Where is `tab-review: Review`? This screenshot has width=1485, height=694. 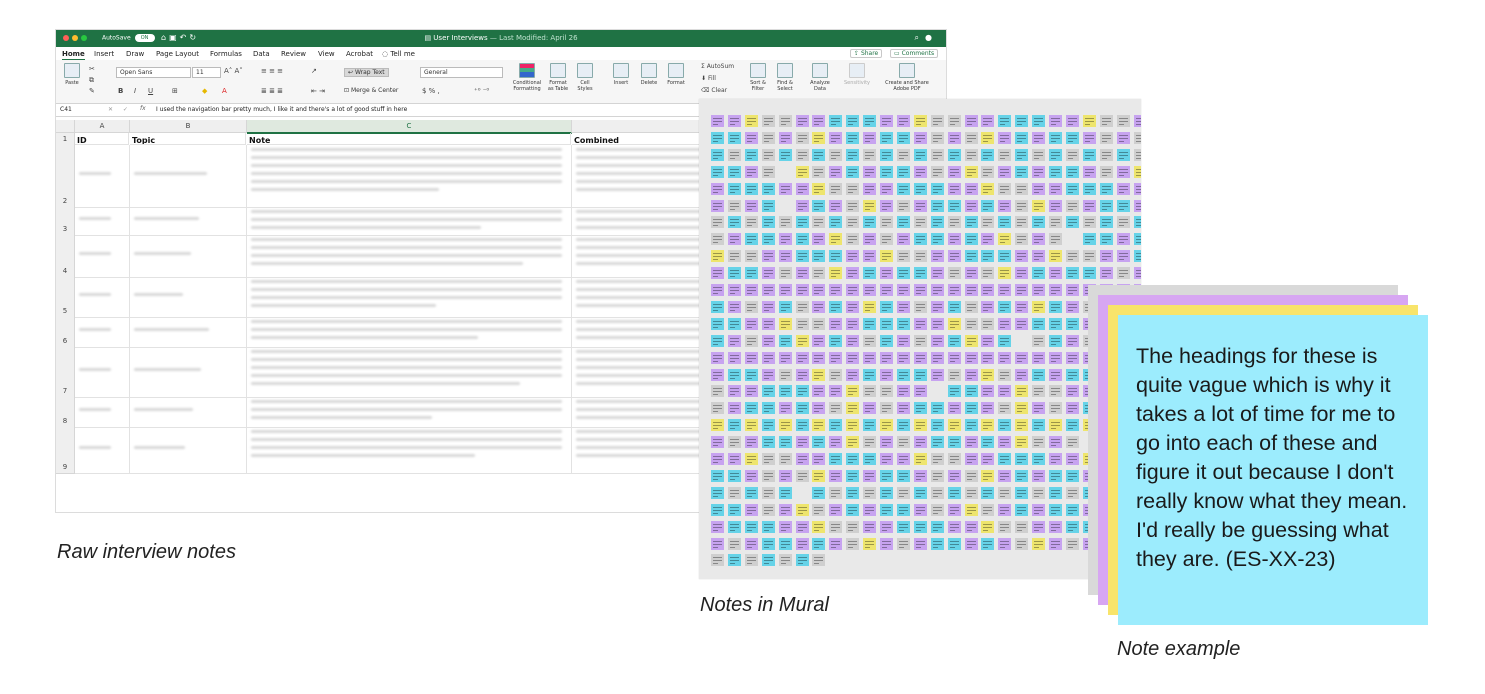 tab-review: Review is located at coordinates (293, 54).